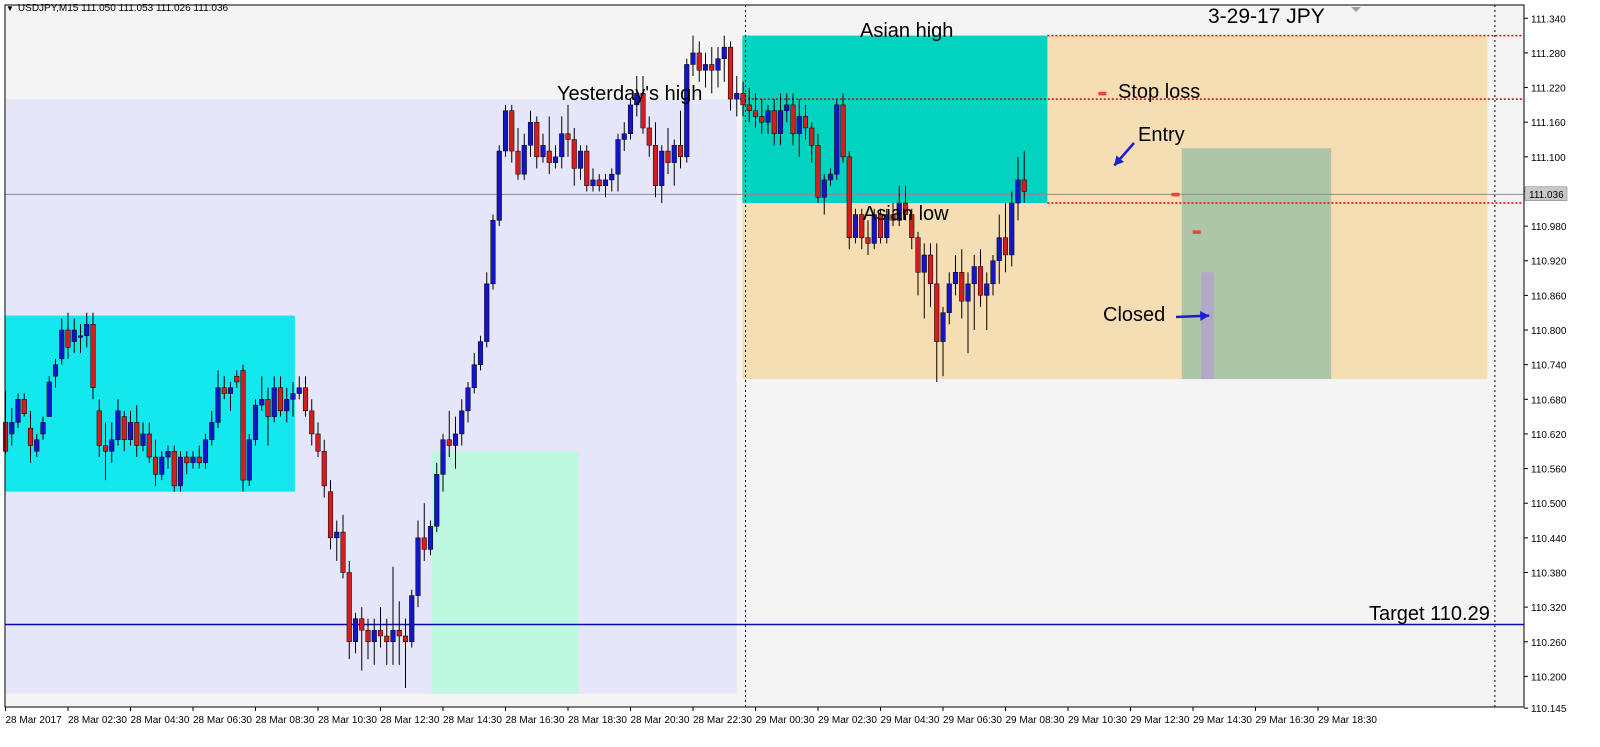  What do you see at coordinates (1549, 262) in the screenshot?
I see `y-tick-label: 110.920` at bounding box center [1549, 262].